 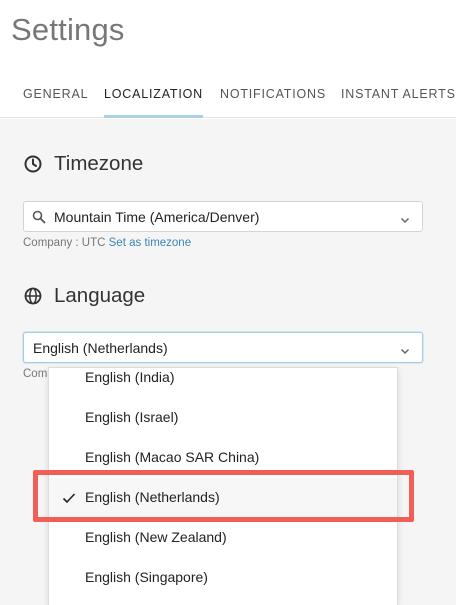 I want to click on check-icon, so click(x=69, y=498).